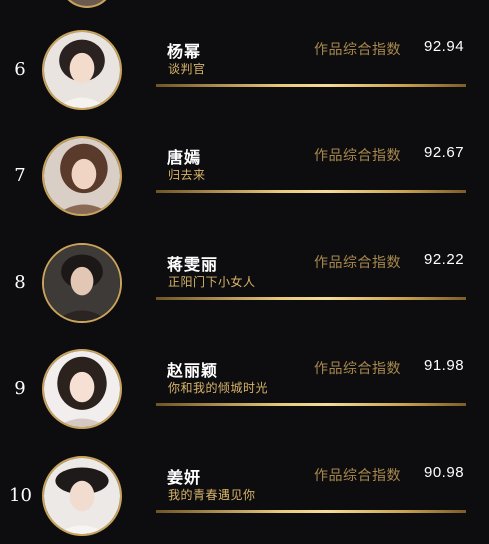 Image resolution: width=489 pixels, height=544 pixels. What do you see at coordinates (444, 472) in the screenshot?
I see `score-value: 90.98` at bounding box center [444, 472].